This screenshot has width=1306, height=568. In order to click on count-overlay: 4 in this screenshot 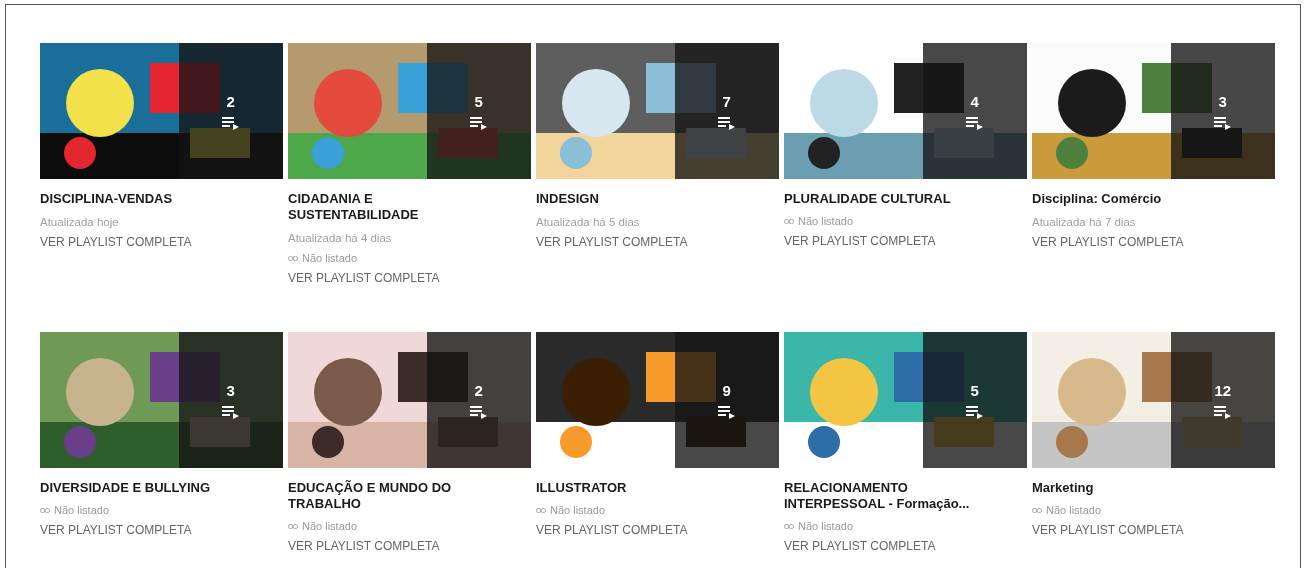, I will do `click(974, 111)`.